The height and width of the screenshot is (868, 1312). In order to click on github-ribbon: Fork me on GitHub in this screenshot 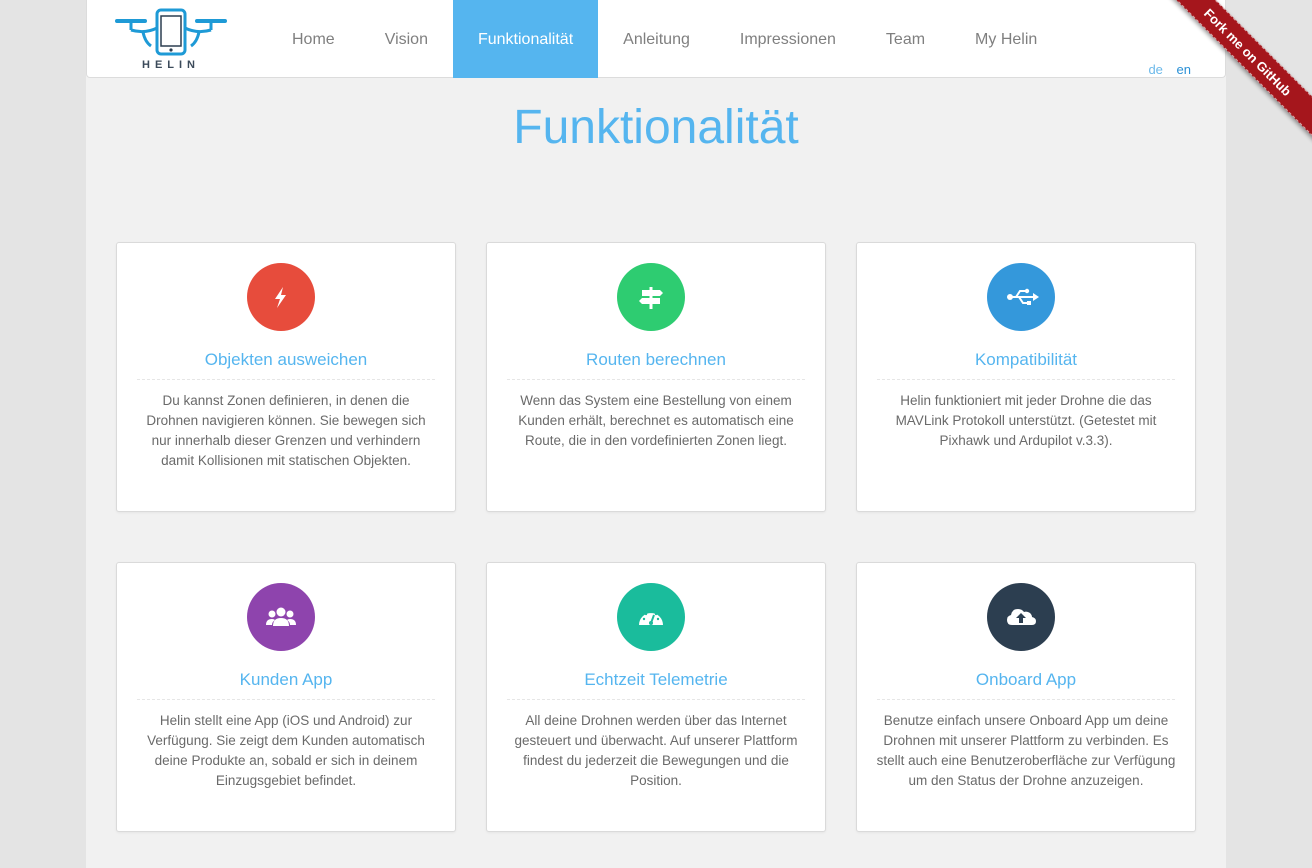, I will do `click(1237, 74)`.